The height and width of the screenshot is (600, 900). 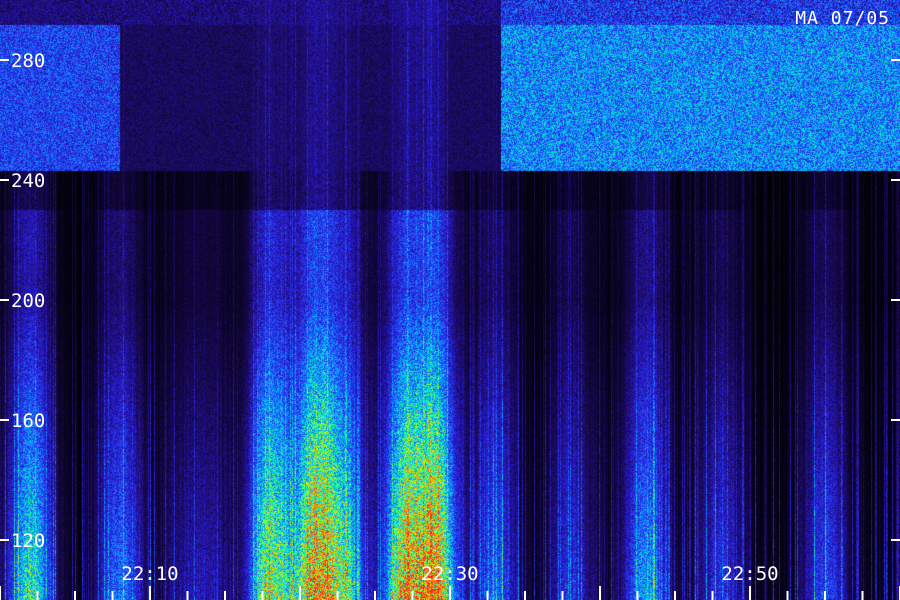 I want to click on y-tick-label: 240, so click(x=28, y=181).